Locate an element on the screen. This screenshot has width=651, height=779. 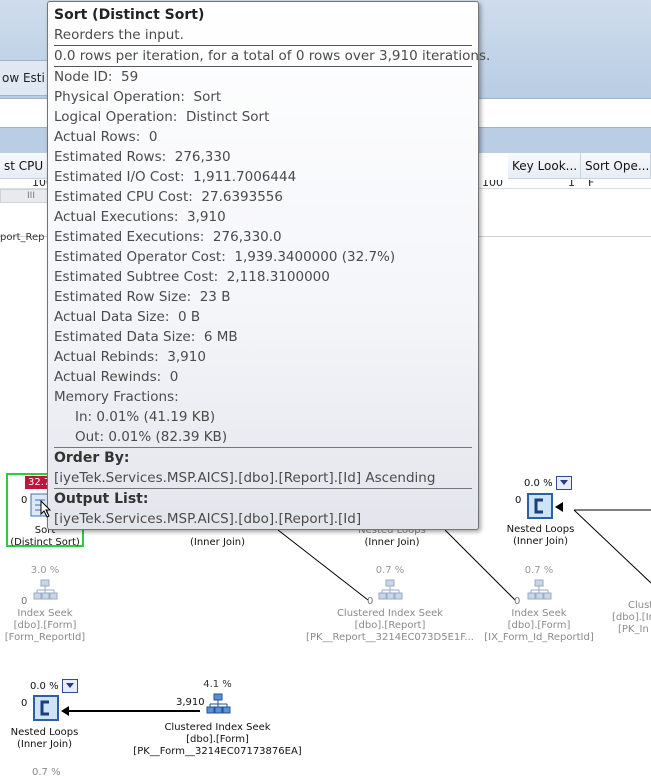
property-label: Actual Rewinds: is located at coordinates (108, 377).